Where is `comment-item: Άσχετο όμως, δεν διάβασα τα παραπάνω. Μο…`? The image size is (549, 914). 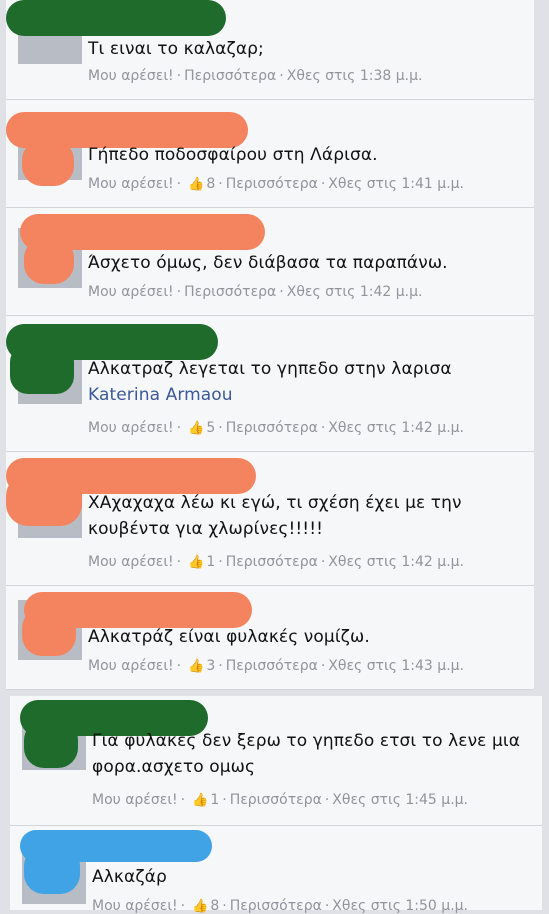
comment-item: Άσχετο όμως, δεν διάβασα τα παραπάνω. Μο… is located at coordinates (270, 262).